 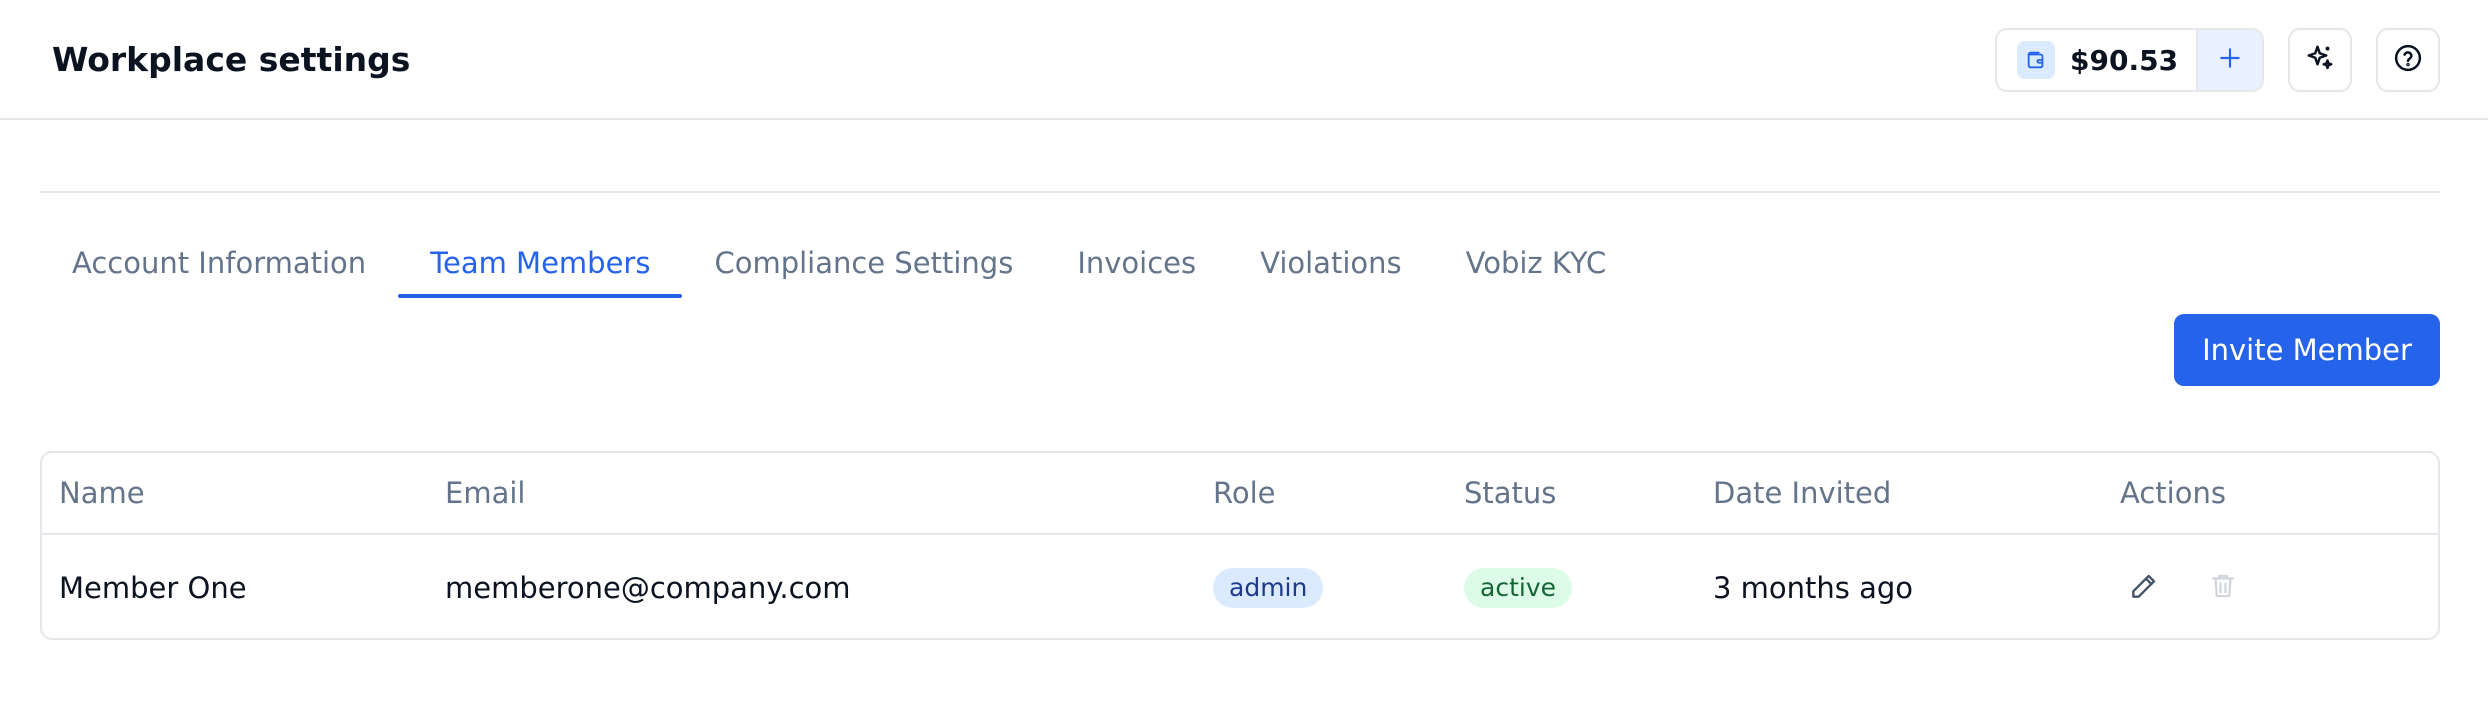 I want to click on column-header-date-invited: Date Invited, so click(x=1802, y=493).